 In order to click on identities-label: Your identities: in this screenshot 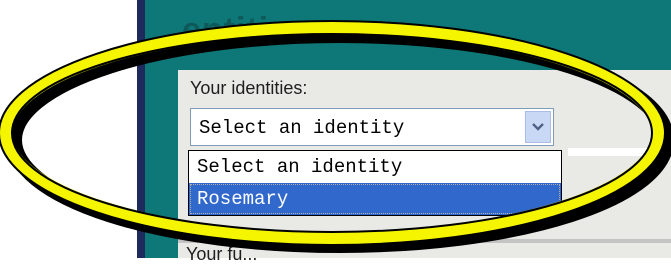, I will do `click(249, 88)`.